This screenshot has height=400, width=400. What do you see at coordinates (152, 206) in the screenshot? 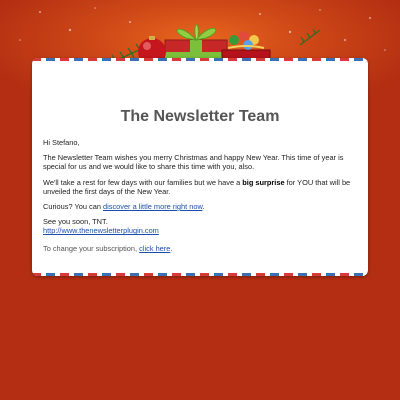
I see `discover-link: discover a little more right now` at bounding box center [152, 206].